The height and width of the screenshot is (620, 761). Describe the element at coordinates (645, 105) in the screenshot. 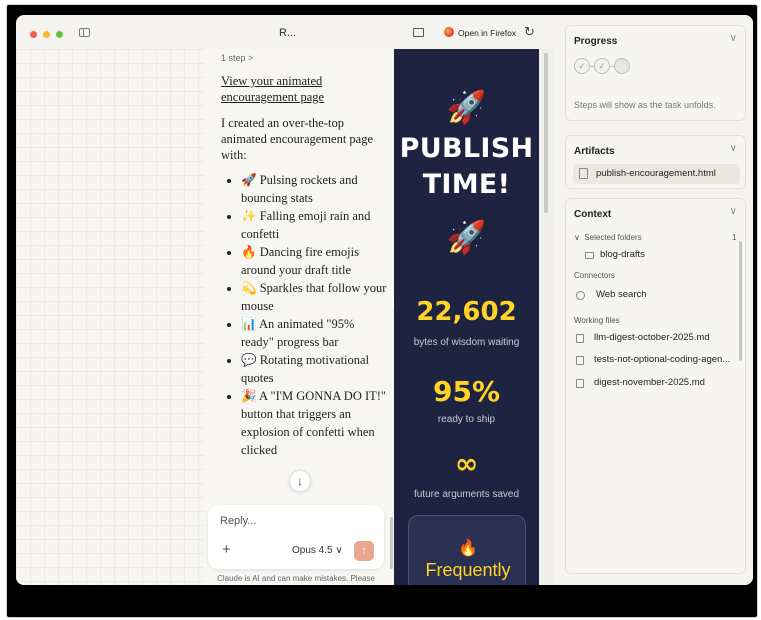

I see `progress-note: Steps will show as the task unfolds.` at that location.